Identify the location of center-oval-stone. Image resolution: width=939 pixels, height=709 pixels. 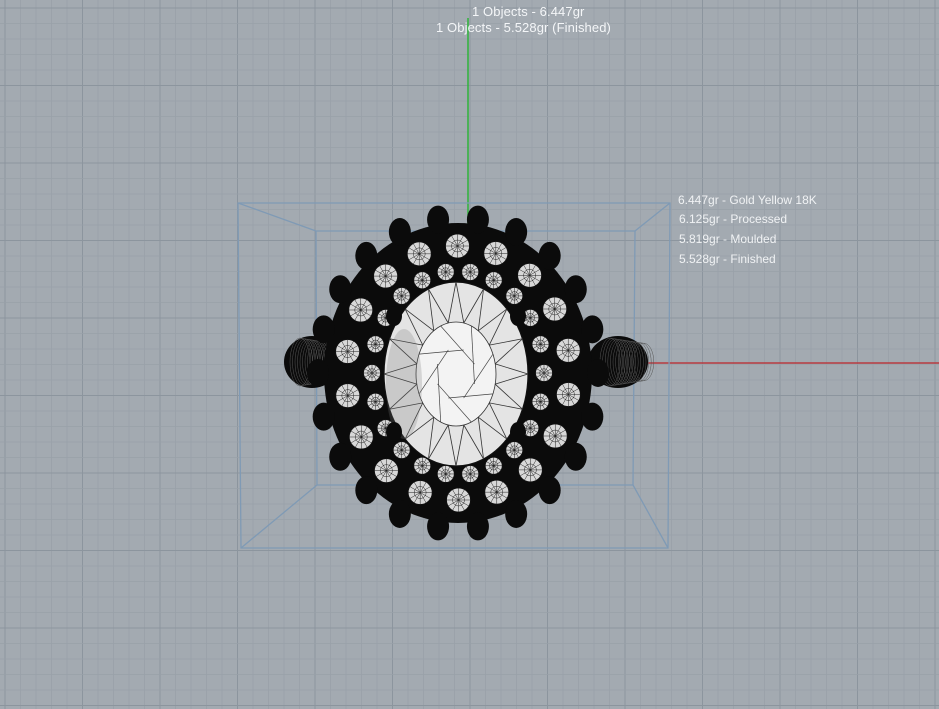
(456, 374).